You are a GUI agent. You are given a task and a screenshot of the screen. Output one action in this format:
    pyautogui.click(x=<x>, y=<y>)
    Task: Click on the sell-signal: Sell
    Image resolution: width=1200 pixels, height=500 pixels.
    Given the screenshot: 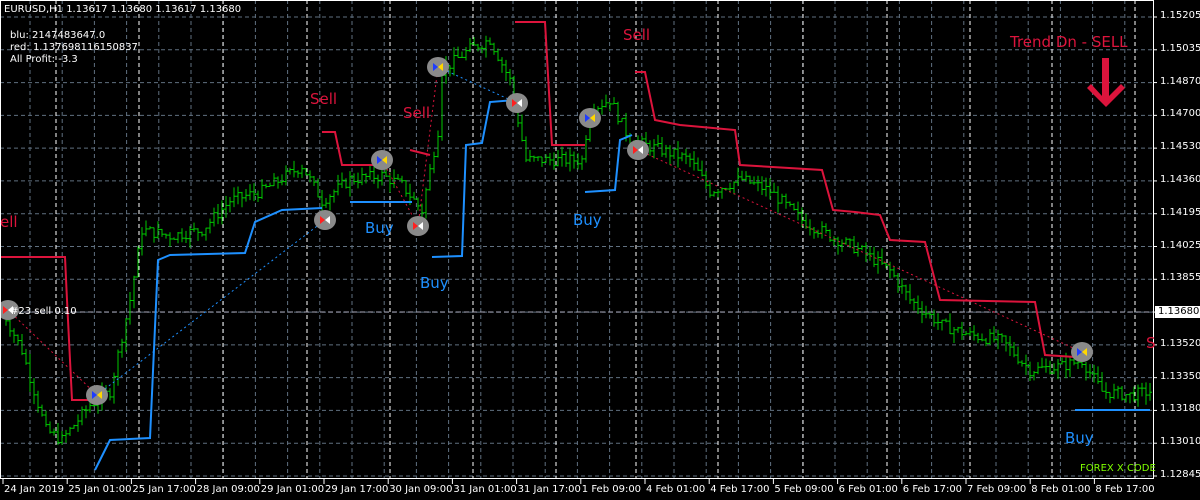 What is the action you would take?
    pyautogui.click(x=417, y=113)
    